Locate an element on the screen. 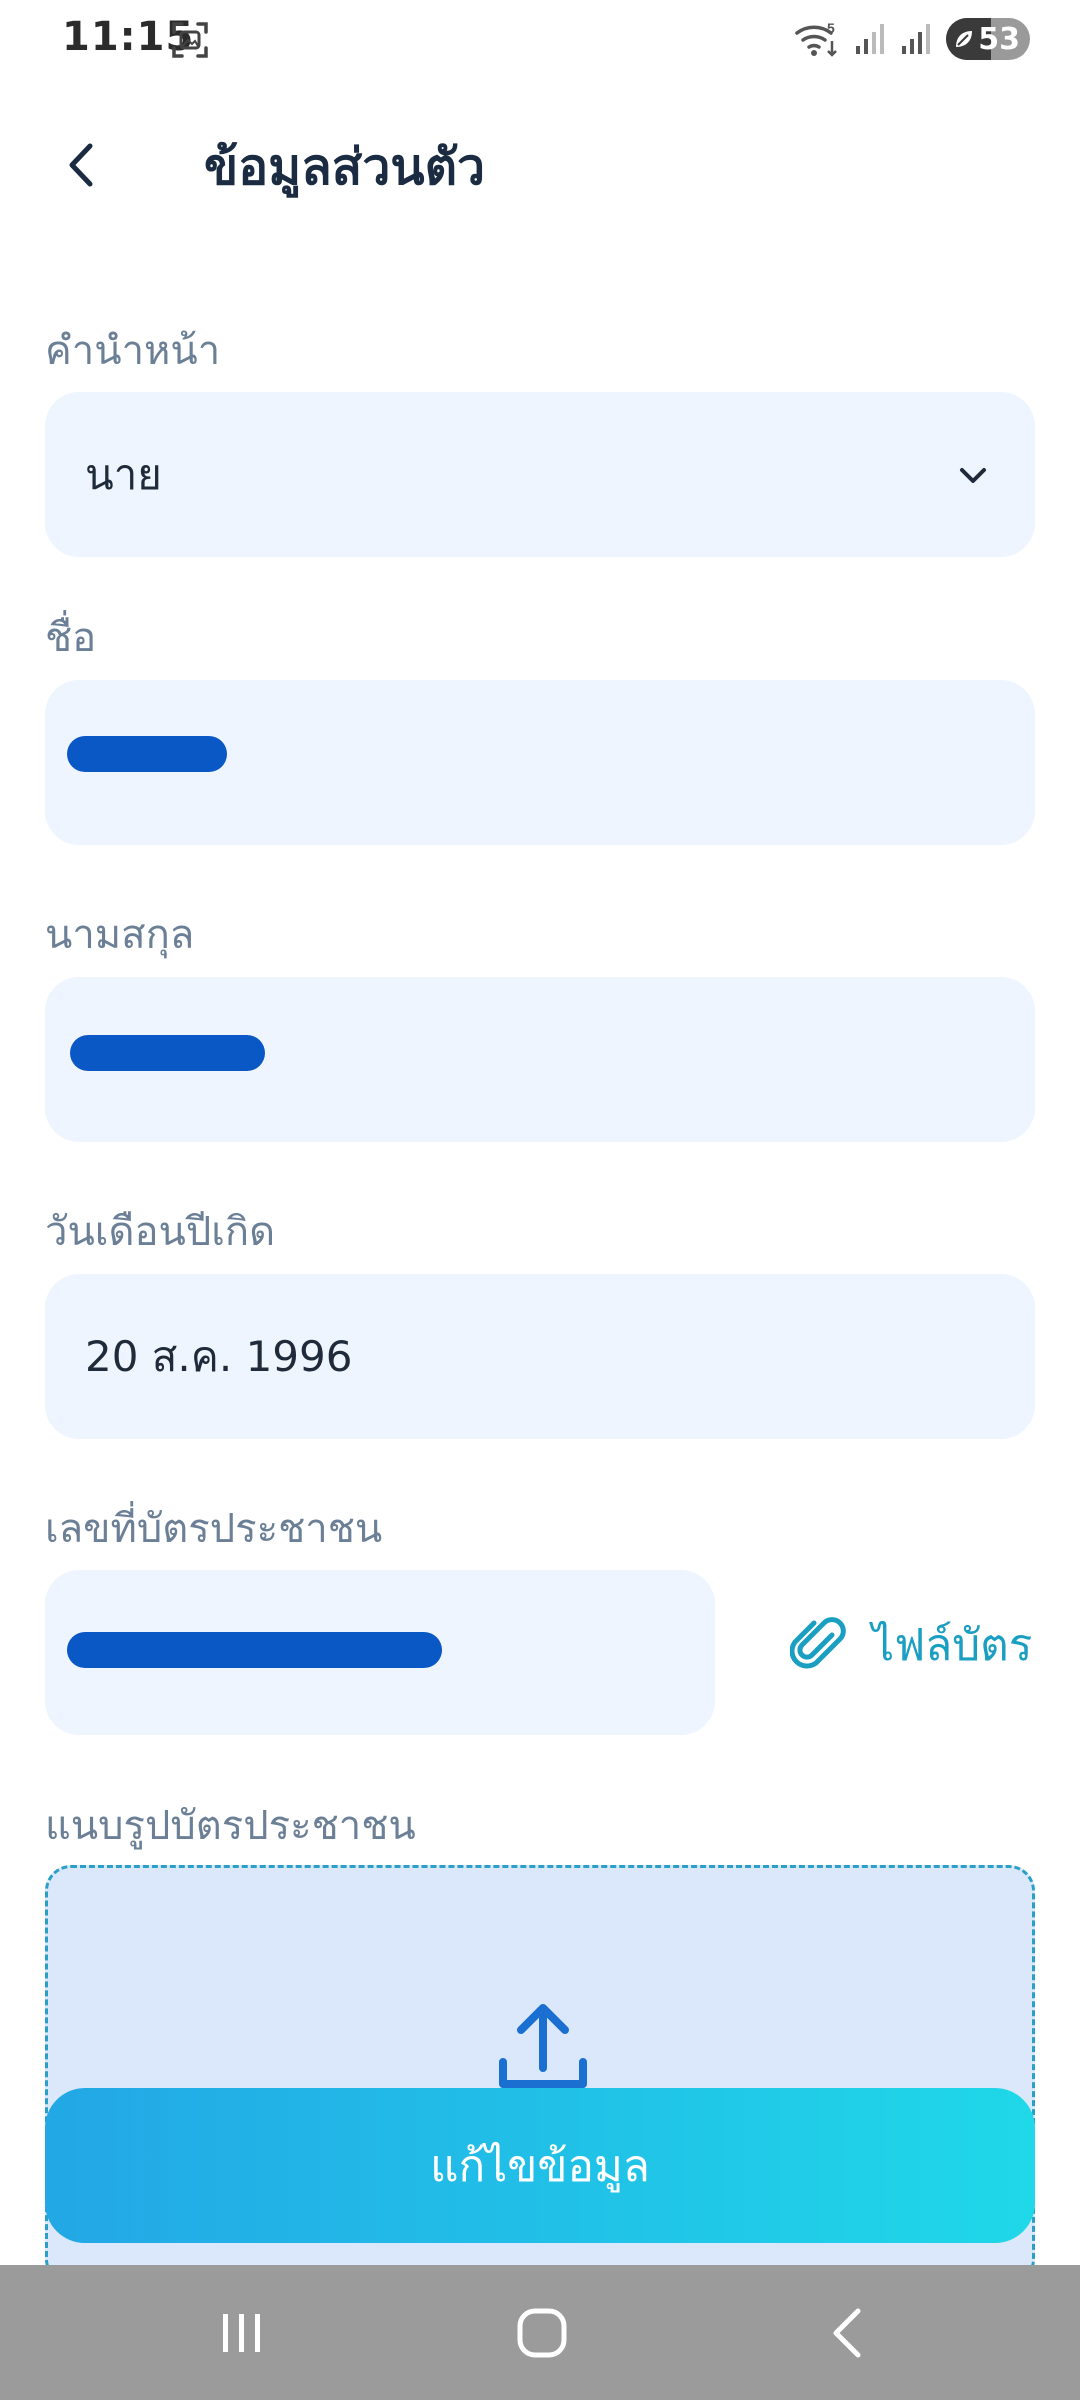 The height and width of the screenshot is (2400, 1080). paperclip-icon is located at coordinates (818, 1643).